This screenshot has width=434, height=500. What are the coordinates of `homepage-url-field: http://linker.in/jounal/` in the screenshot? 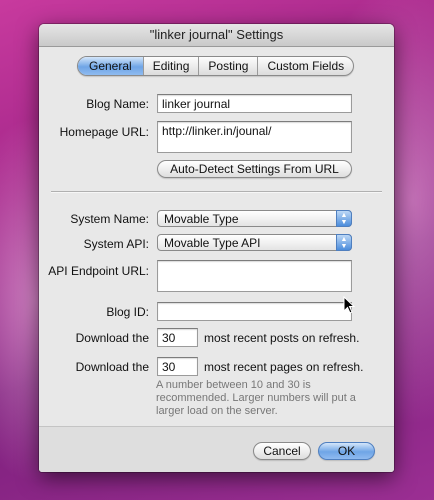 It's located at (254, 137).